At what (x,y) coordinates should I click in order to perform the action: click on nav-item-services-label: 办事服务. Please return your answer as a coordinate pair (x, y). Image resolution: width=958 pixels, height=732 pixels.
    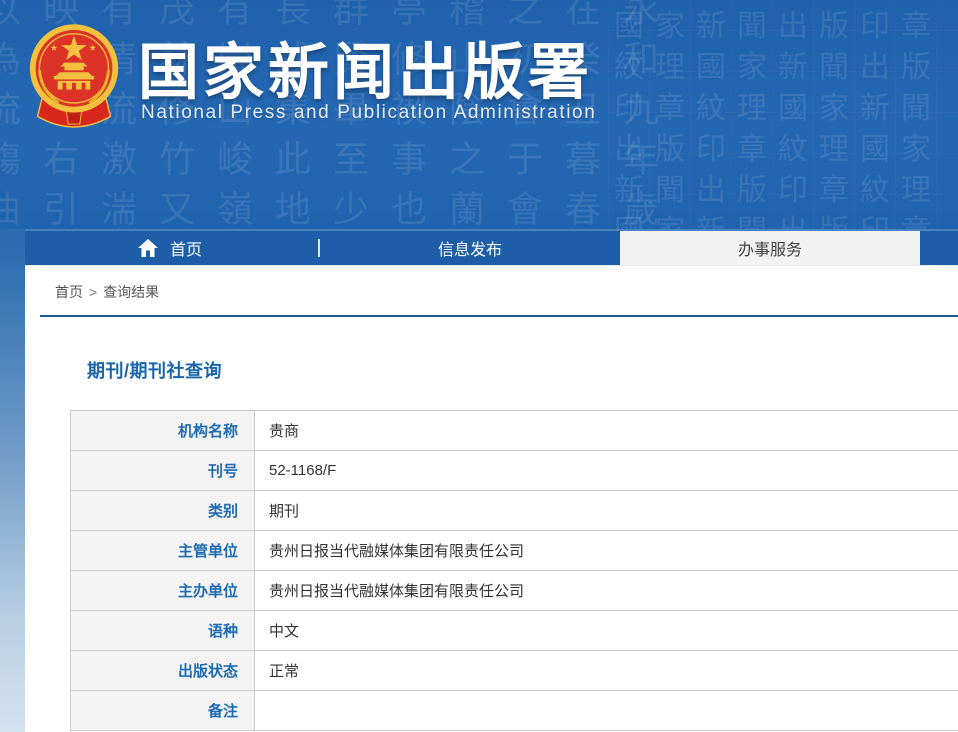
    Looking at the image, I should click on (769, 250).